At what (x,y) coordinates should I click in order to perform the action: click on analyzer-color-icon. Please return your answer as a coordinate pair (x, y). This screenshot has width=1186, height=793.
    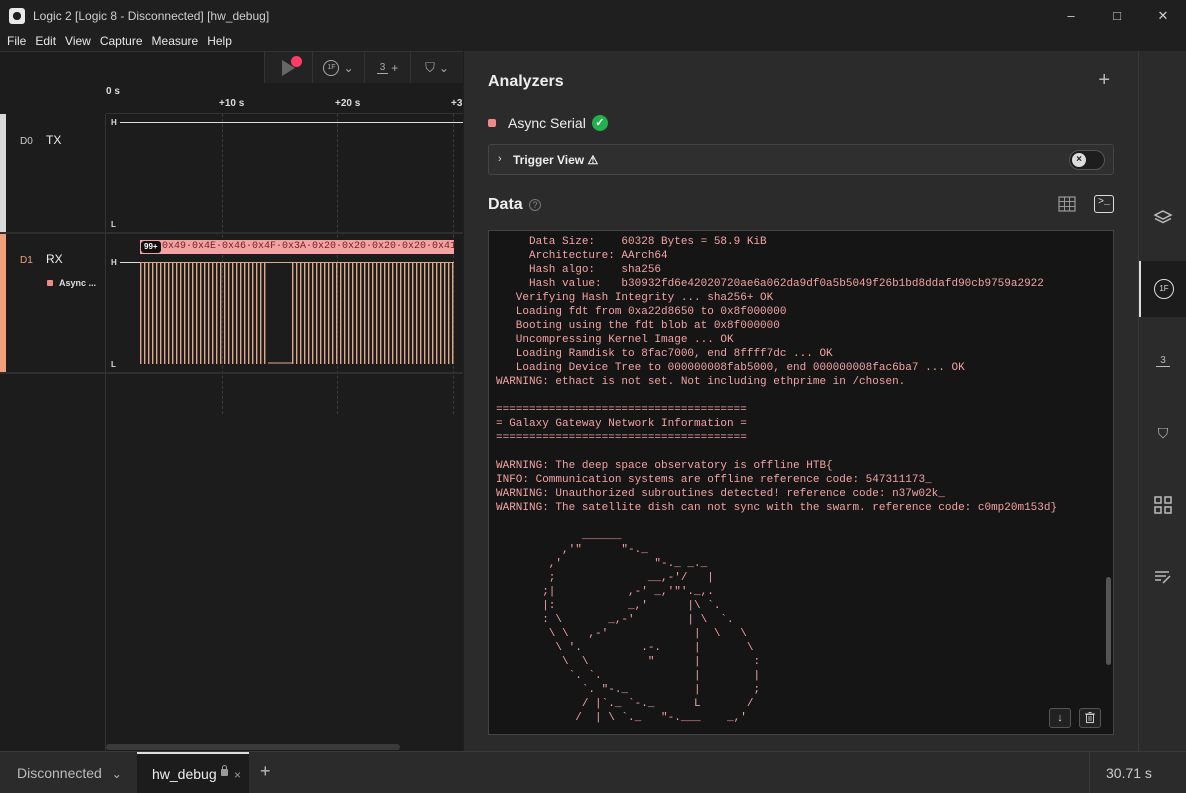
    Looking at the image, I should click on (492, 123).